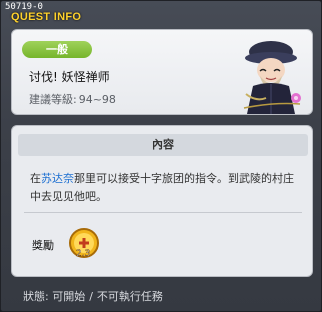  What do you see at coordinates (69, 77) in the screenshot?
I see `quest-name: 讨伐! 妖怪禅师` at bounding box center [69, 77].